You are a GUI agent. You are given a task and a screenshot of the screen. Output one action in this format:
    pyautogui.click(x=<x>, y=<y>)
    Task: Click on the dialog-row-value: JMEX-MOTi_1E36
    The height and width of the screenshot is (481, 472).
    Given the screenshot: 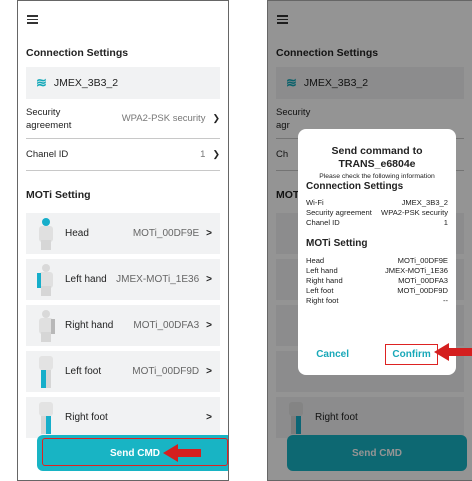 What is the action you would take?
    pyautogui.click(x=416, y=270)
    